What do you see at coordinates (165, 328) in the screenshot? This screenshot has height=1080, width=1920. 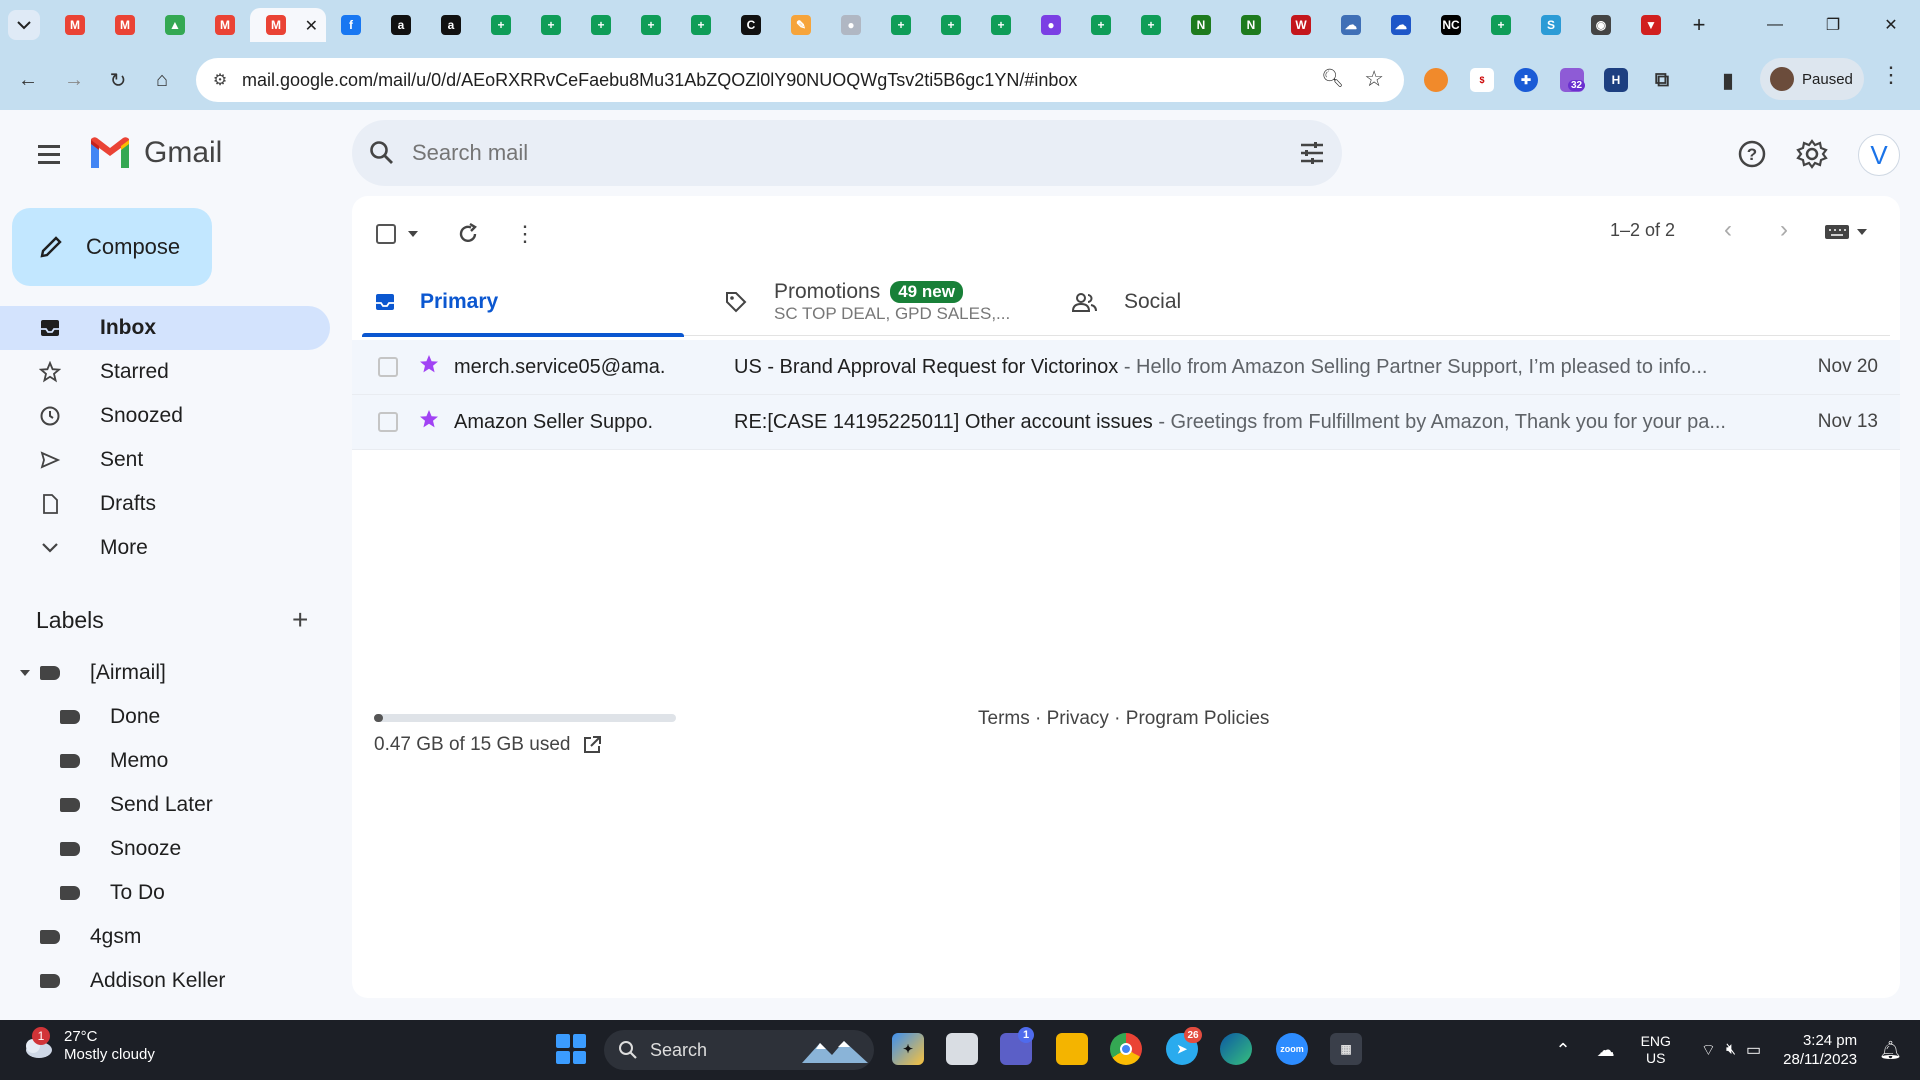 I see `sidebar-item-inbox: Inbox` at bounding box center [165, 328].